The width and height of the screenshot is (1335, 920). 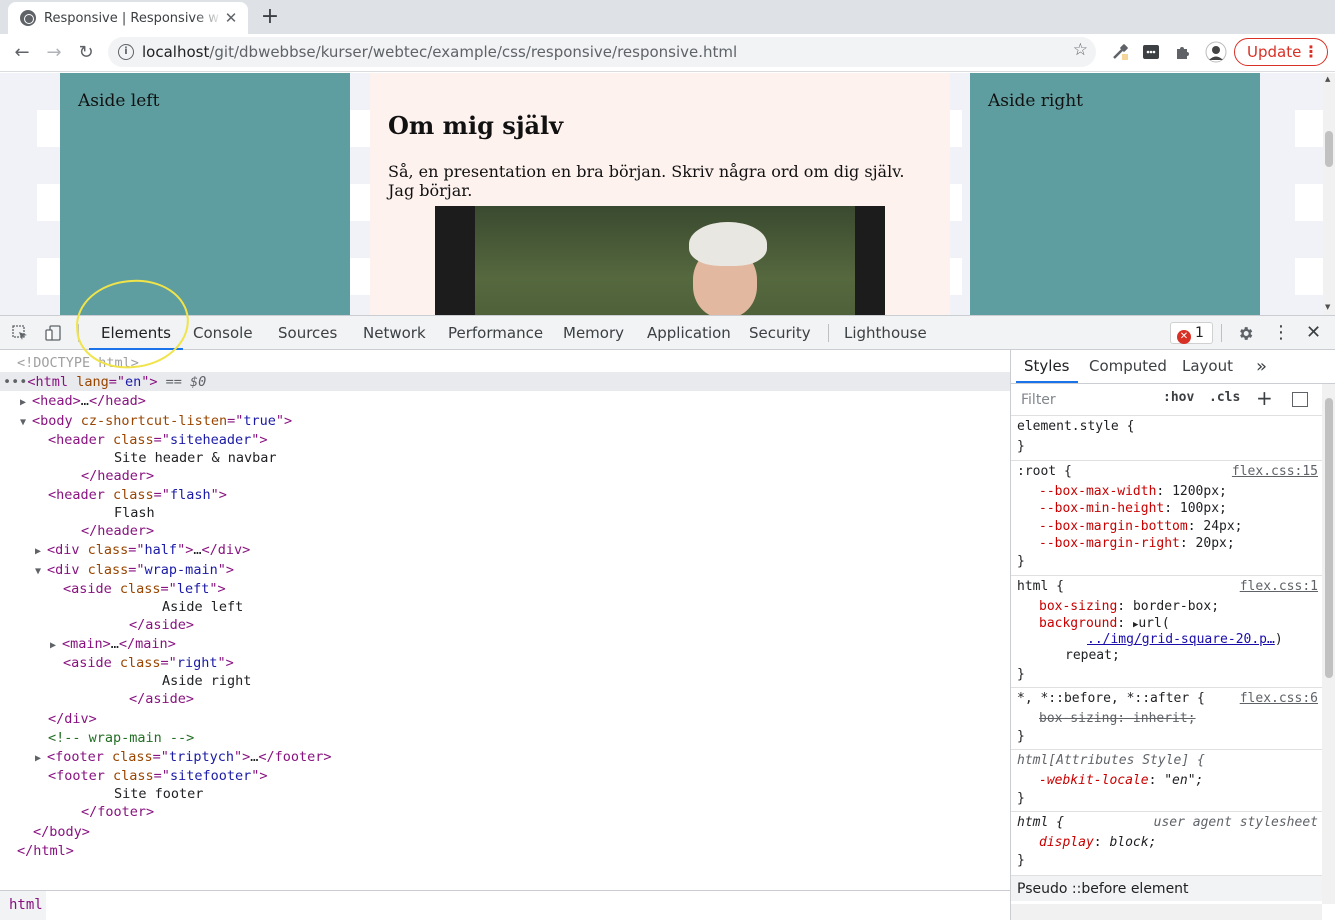 I want to click on dom-aside-left-node: <aside class="left">, so click(x=144, y=589).